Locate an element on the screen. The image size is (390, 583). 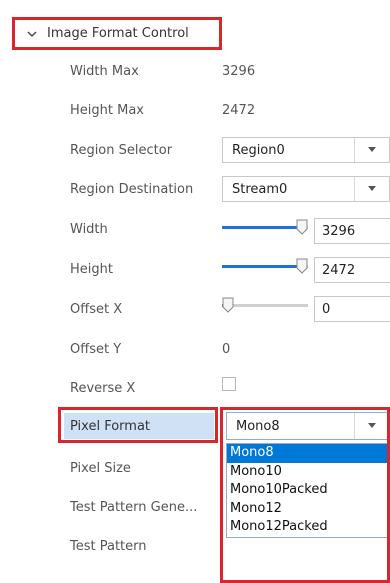
offset-x-input: 0 is located at coordinates (352, 309).